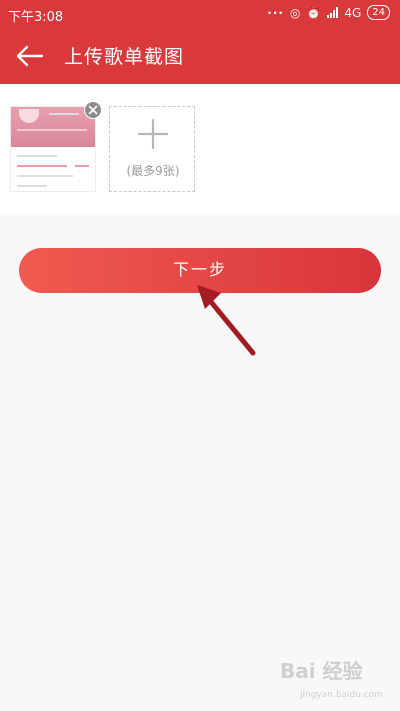 The image size is (400, 711). I want to click on battery-indicator: 24, so click(378, 12).